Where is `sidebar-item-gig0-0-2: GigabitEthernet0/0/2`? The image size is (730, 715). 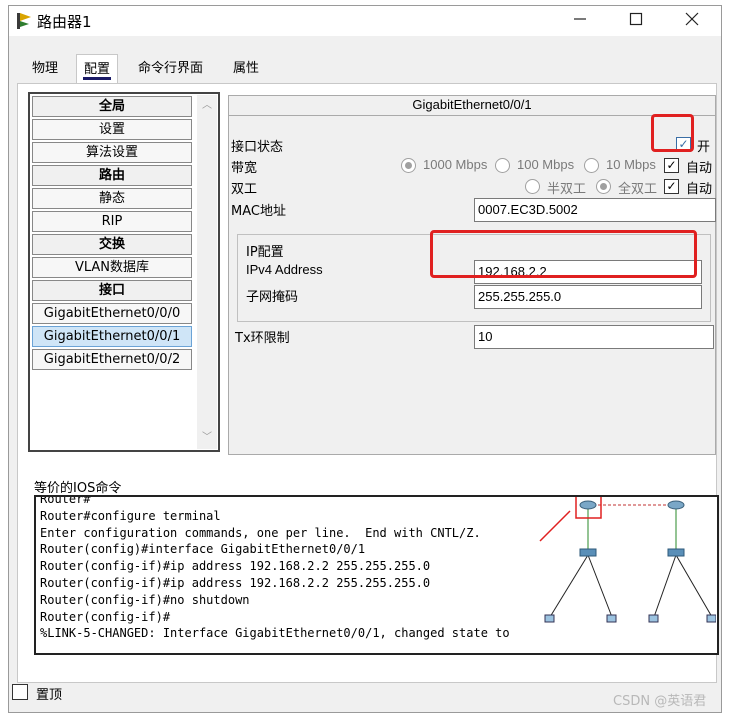
sidebar-item-gig0-0-2: GigabitEthernet0/0/2 is located at coordinates (112, 359).